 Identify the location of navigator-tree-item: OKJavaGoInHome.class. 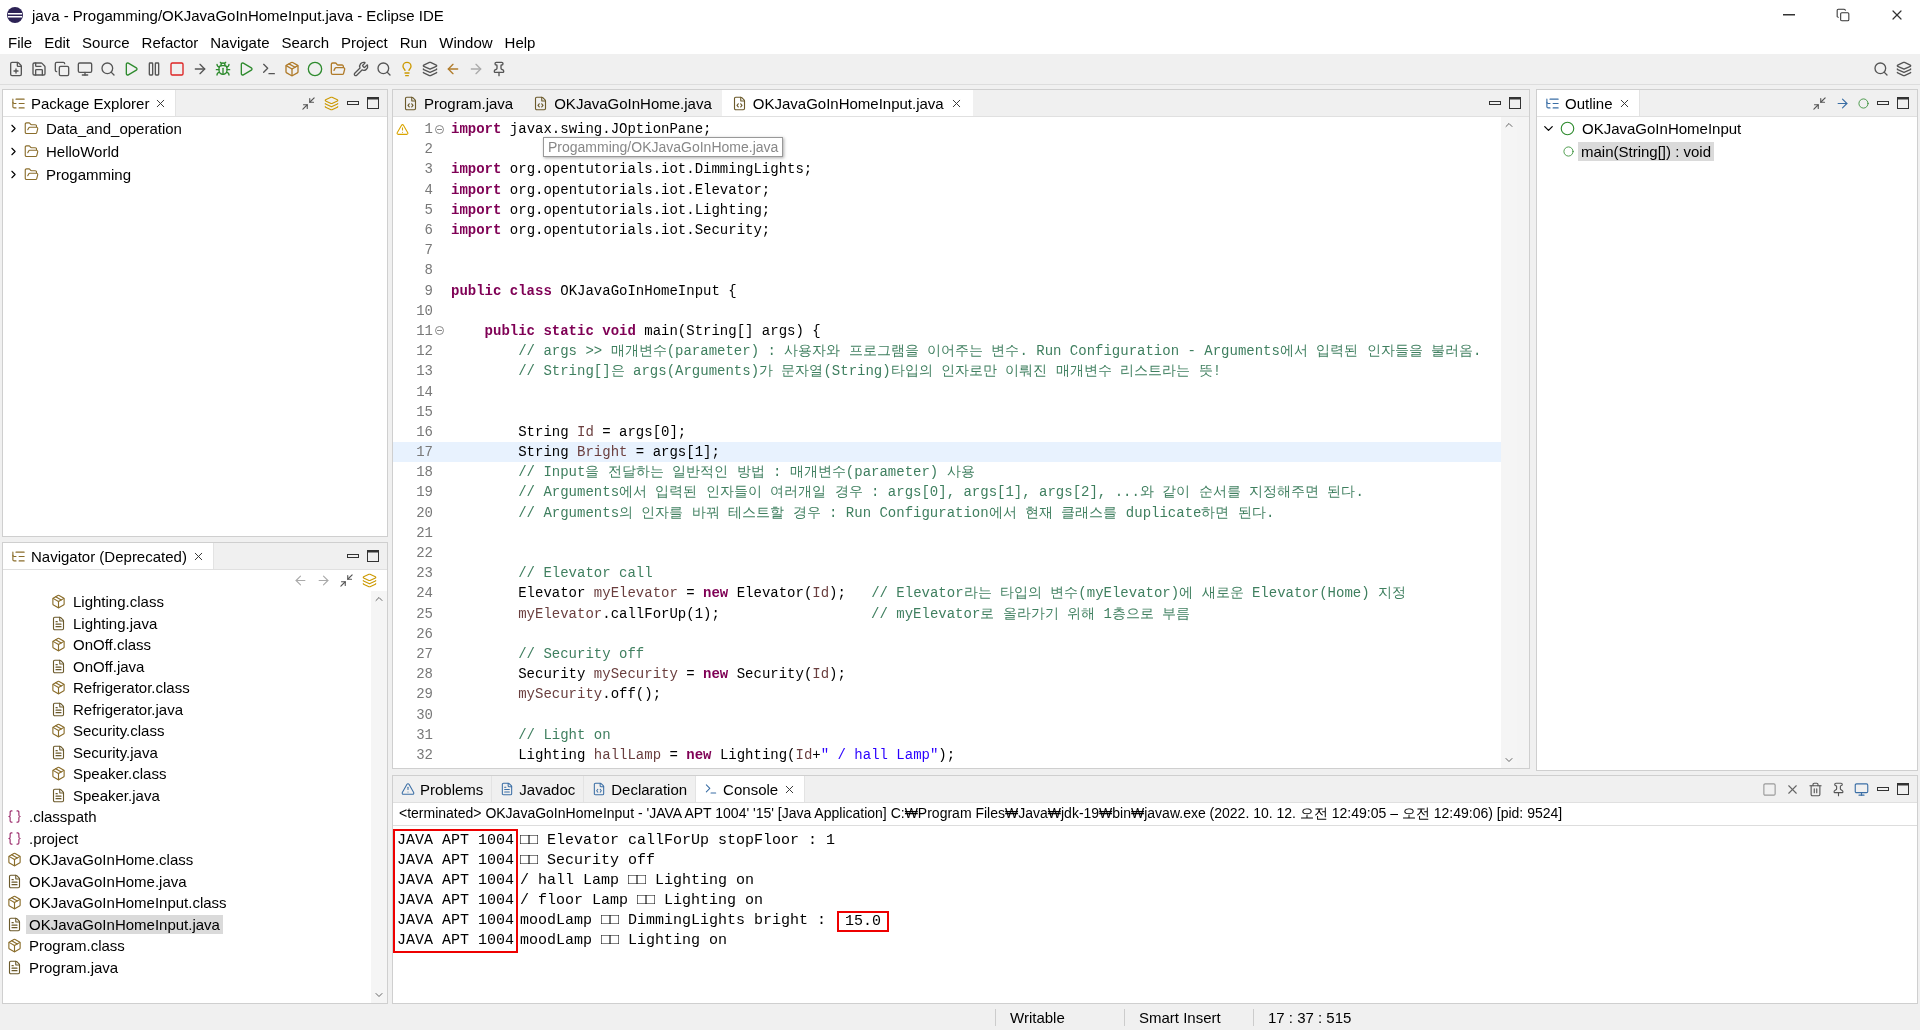
(111, 860).